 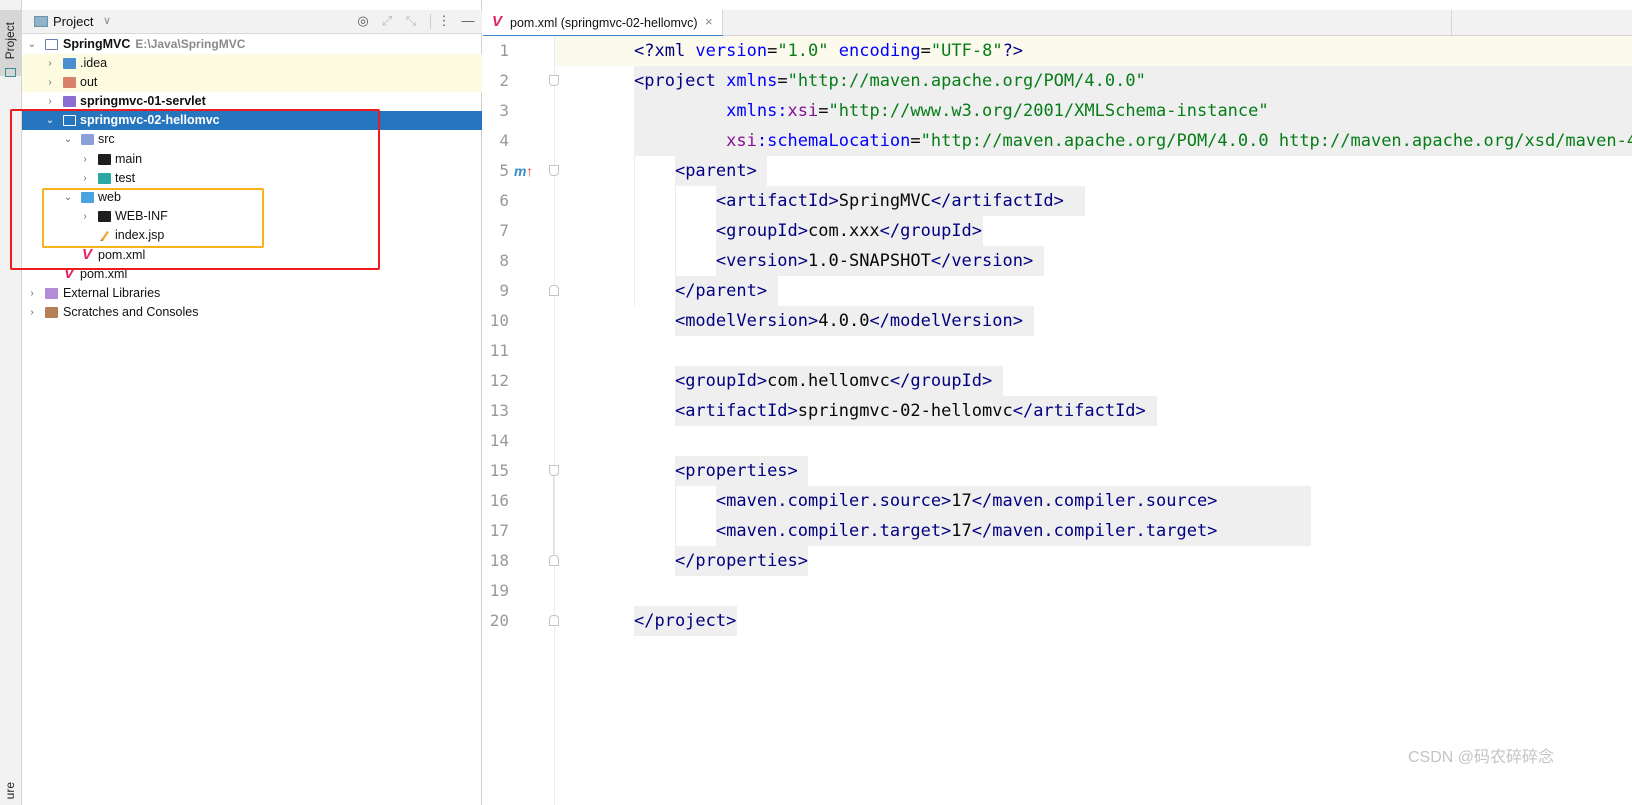 What do you see at coordinates (504, 230) in the screenshot?
I see `line-number: 7` at bounding box center [504, 230].